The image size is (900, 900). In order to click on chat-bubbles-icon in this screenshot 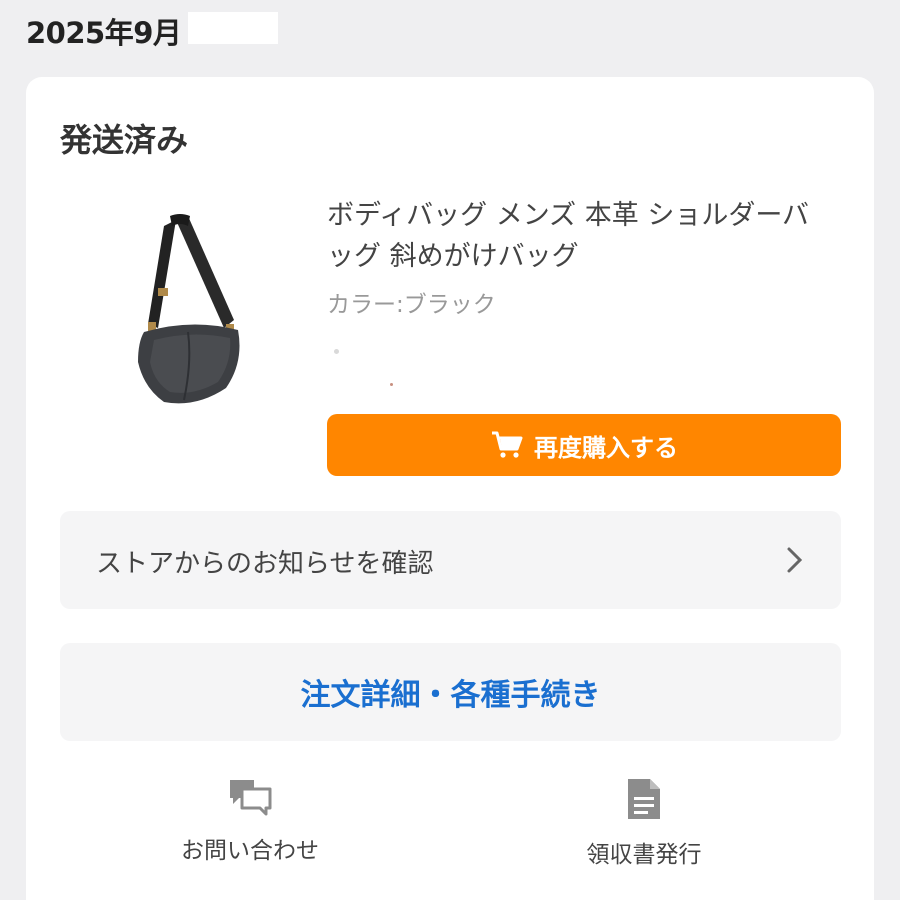, I will do `click(251, 798)`.